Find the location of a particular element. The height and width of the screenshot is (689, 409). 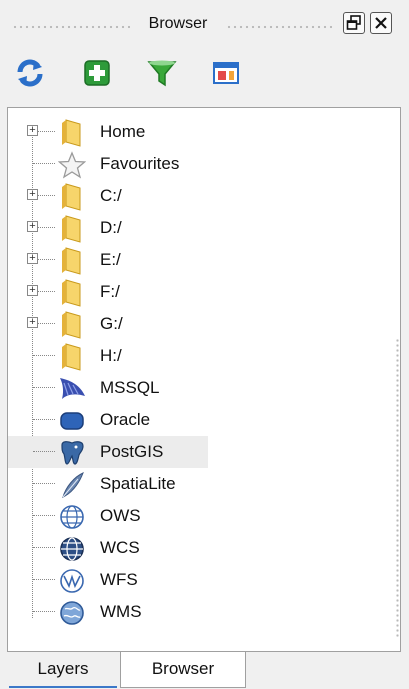

tree-item-label: G:/ is located at coordinates (111, 323).